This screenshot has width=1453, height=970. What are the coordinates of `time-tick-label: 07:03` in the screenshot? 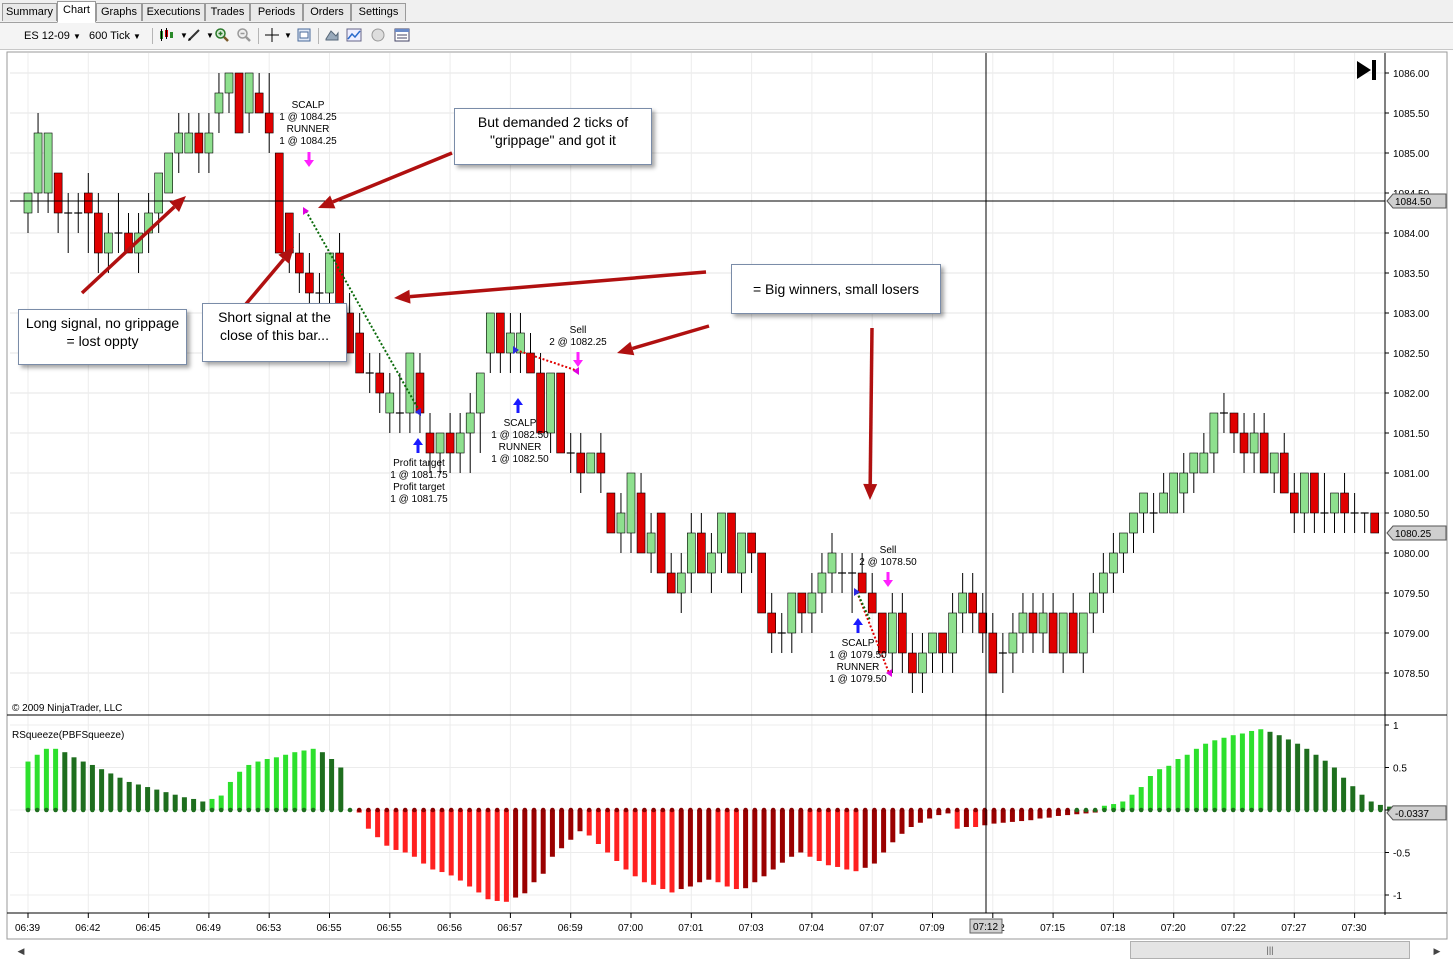 It's located at (751, 928).